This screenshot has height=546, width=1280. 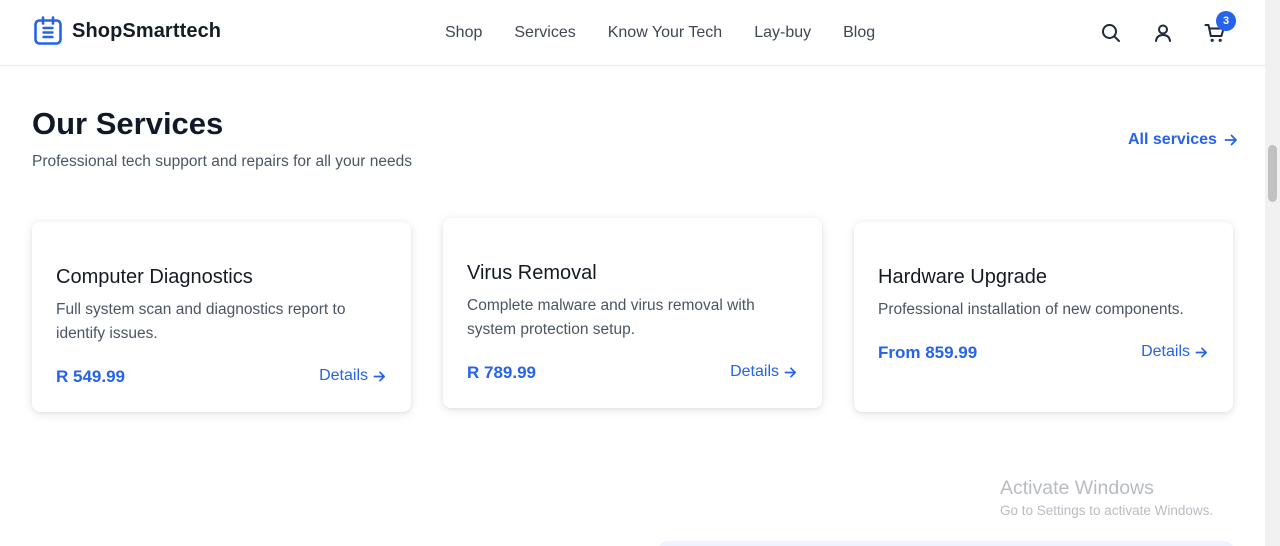 I want to click on section-title: Our Services, so click(x=128, y=123).